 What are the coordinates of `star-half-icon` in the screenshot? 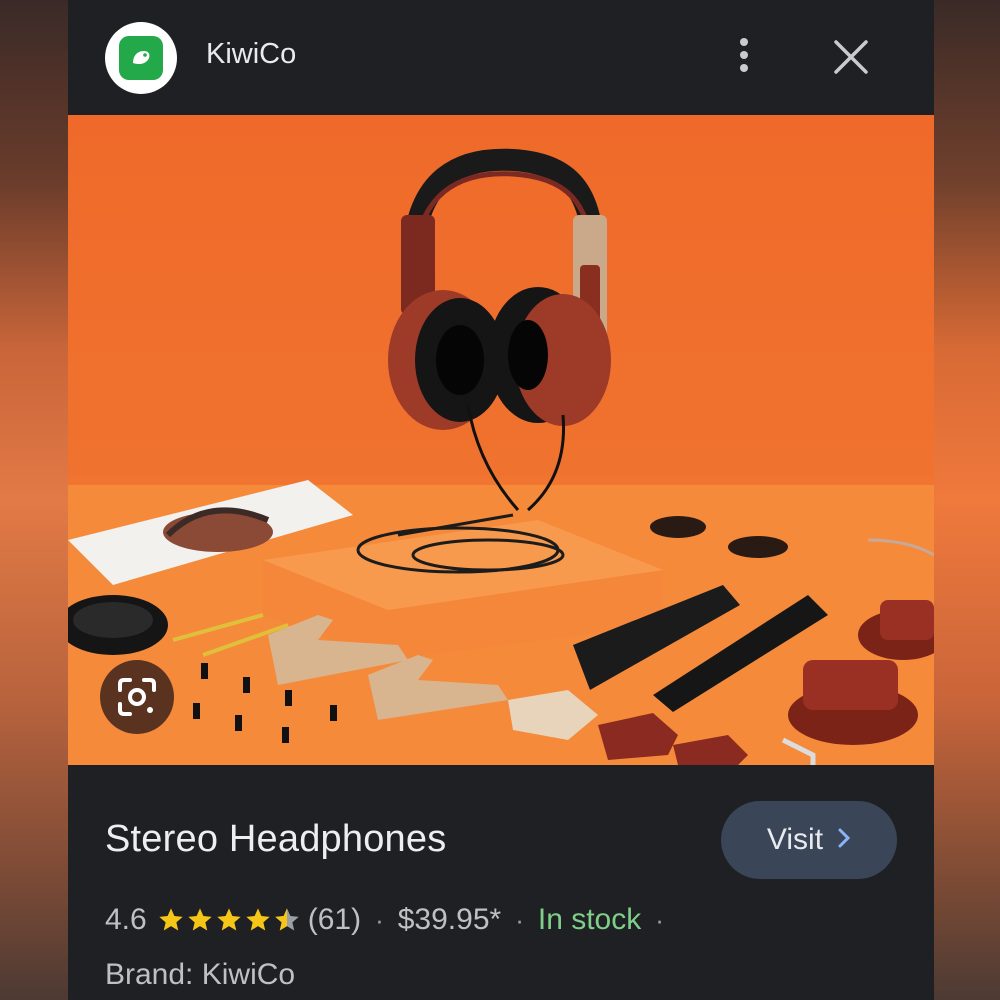 It's located at (287, 919).